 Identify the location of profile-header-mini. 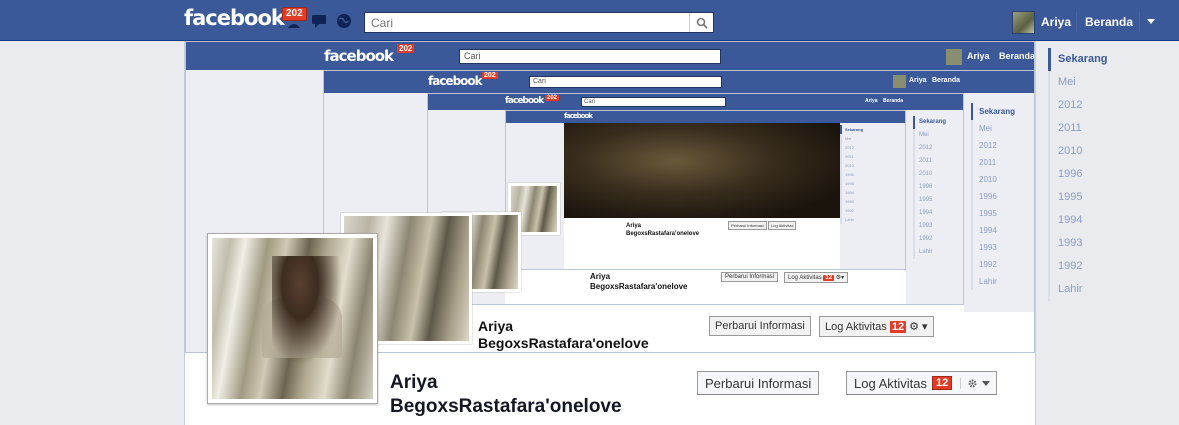
(702, 243).